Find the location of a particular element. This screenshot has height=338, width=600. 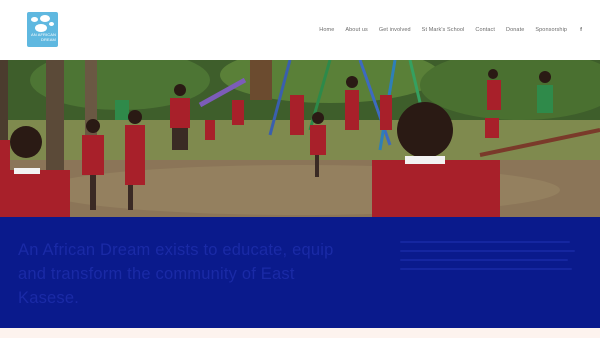

nav-home: Home is located at coordinates (326, 30).